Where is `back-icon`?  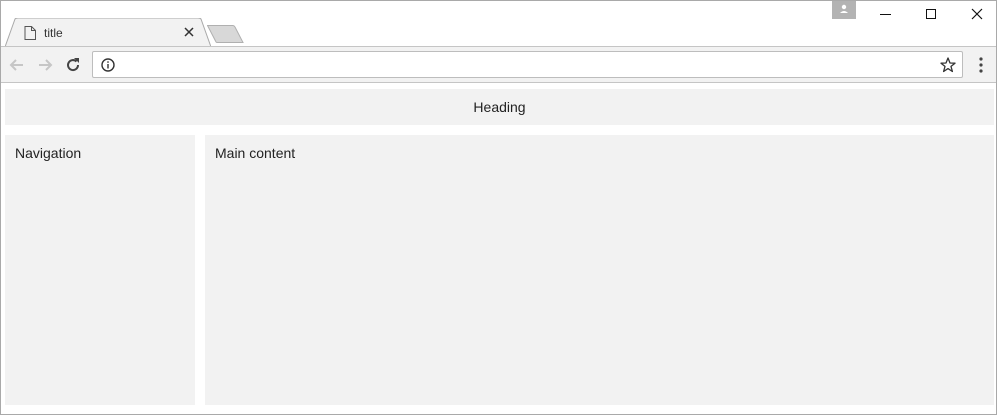 back-icon is located at coordinates (17, 65).